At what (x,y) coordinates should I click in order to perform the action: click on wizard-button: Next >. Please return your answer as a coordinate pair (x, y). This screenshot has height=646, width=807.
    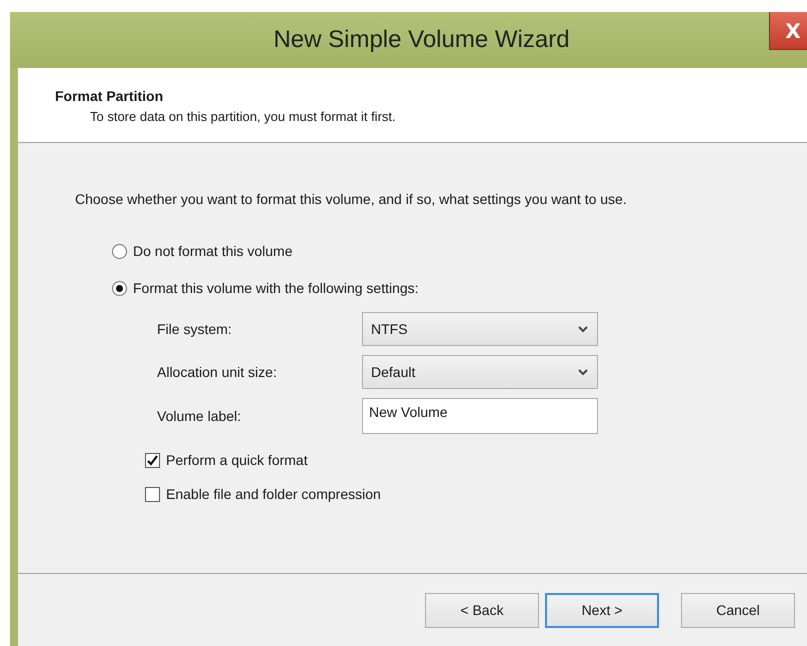
    Looking at the image, I should click on (602, 610).